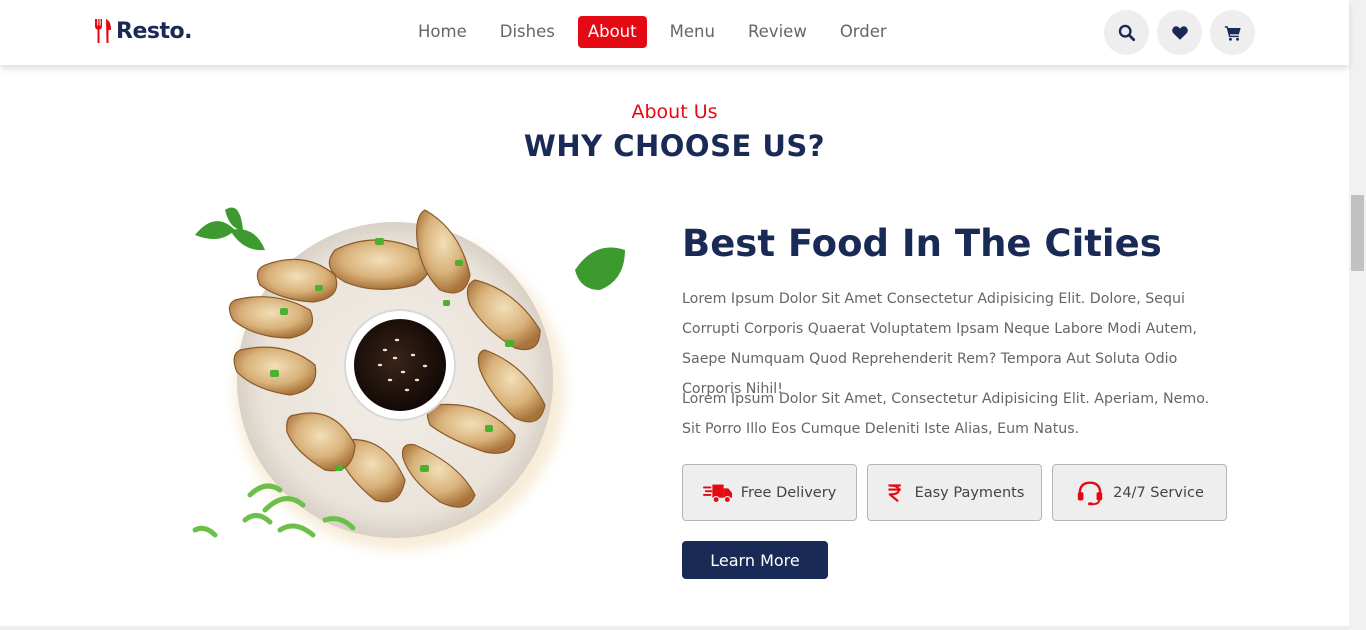 The image size is (1366, 630). Describe the element at coordinates (777, 32) in the screenshot. I see `nav-review: Review` at that location.